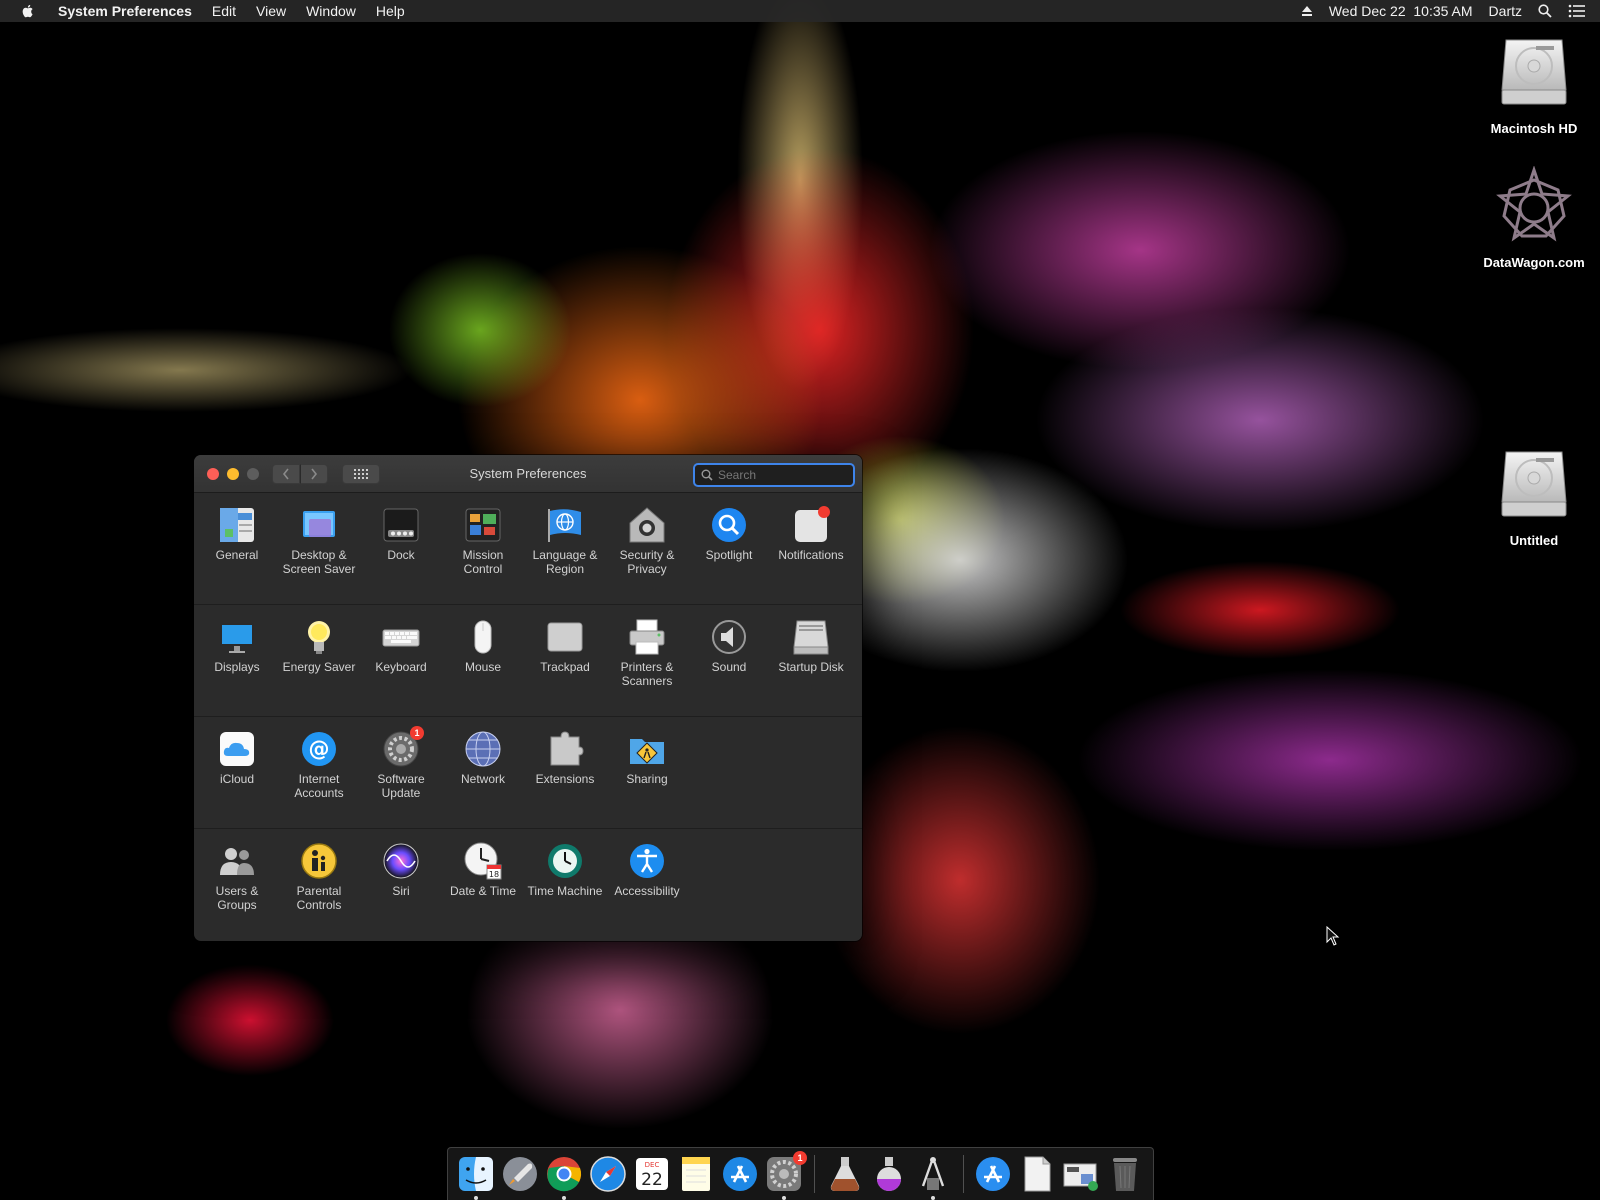 The image size is (1600, 1200). What do you see at coordinates (319, 554) in the screenshot?
I see `pref-desktop-screen-saver: Desktop & Screen Saver` at bounding box center [319, 554].